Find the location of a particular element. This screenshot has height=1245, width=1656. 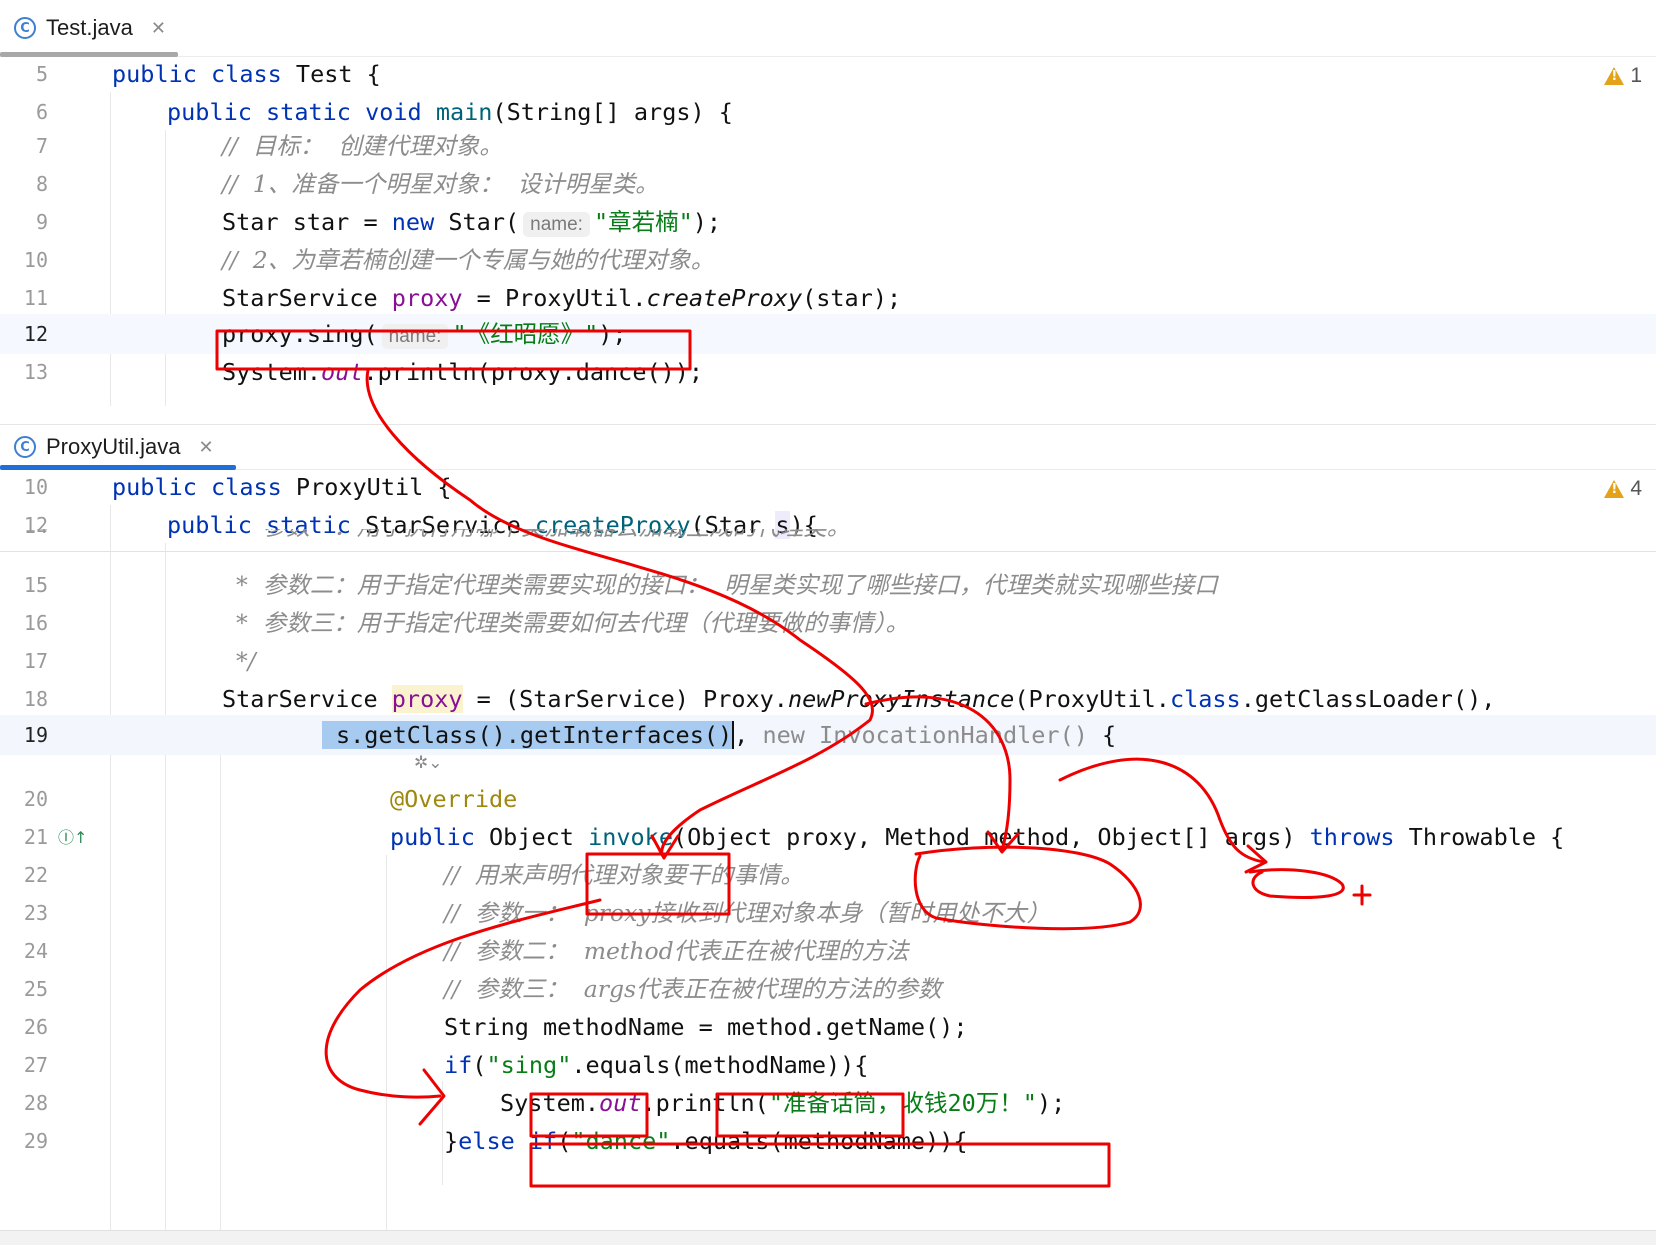

line-number: 29 is located at coordinates (35, 1141).